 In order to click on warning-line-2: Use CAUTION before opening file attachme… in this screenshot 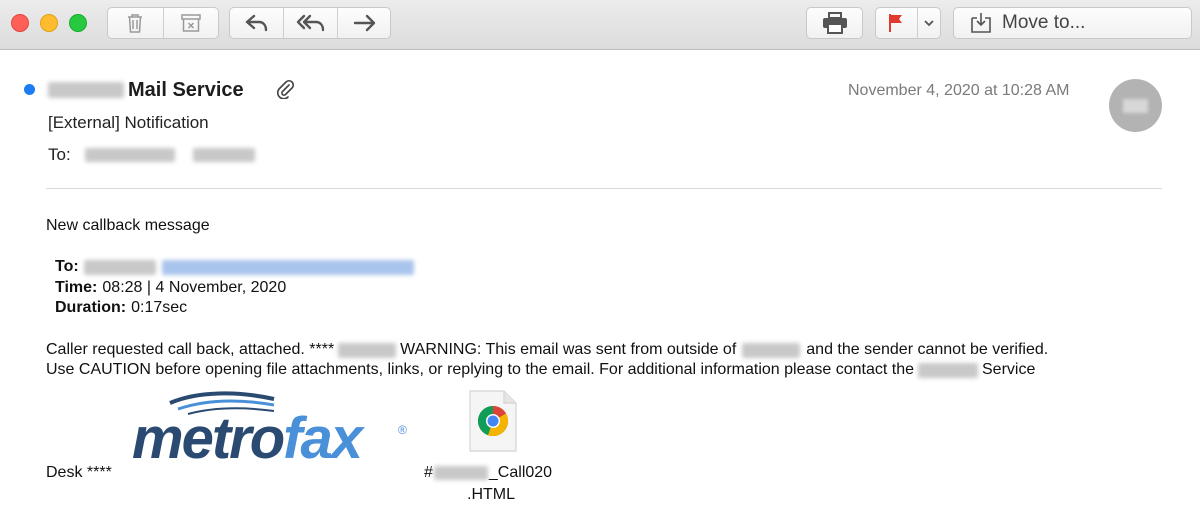, I will do `click(540, 370)`.